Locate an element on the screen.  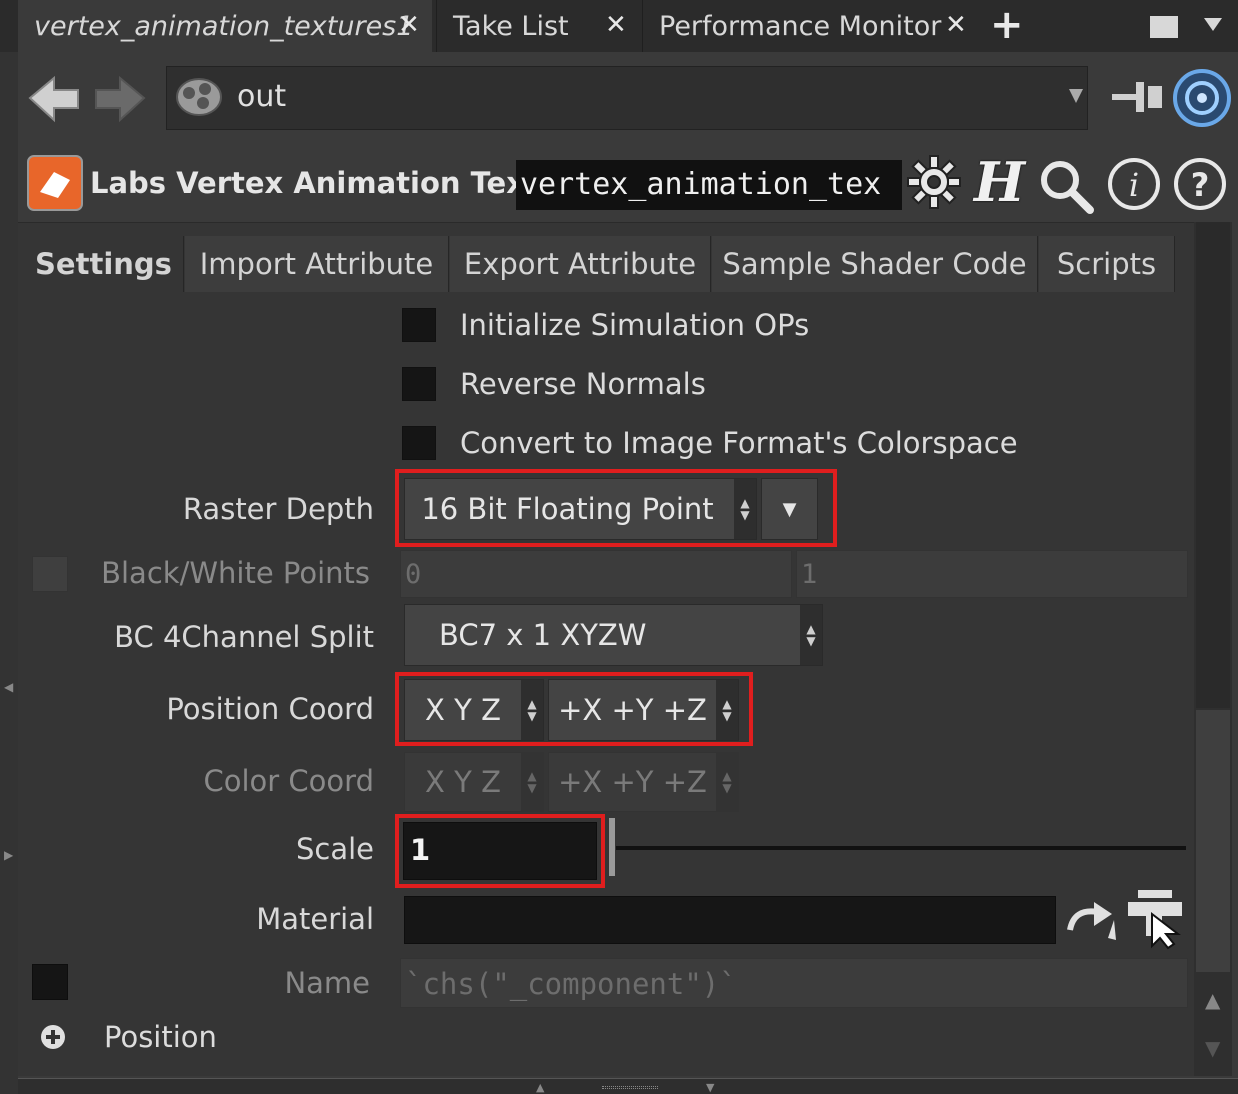
tab-vertex-animation-textures: vertex_animation_textures1 ✕ is located at coordinates (225, 26).